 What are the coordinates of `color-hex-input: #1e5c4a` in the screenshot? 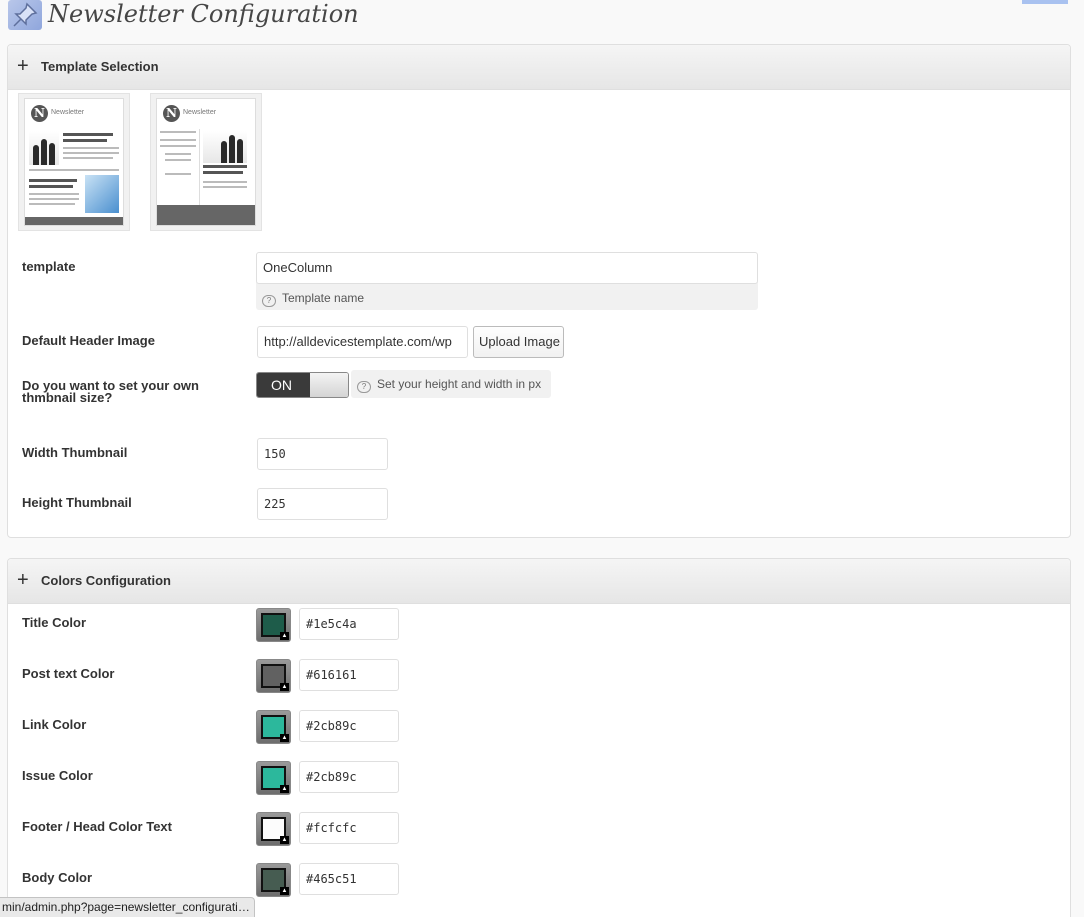 It's located at (349, 624).